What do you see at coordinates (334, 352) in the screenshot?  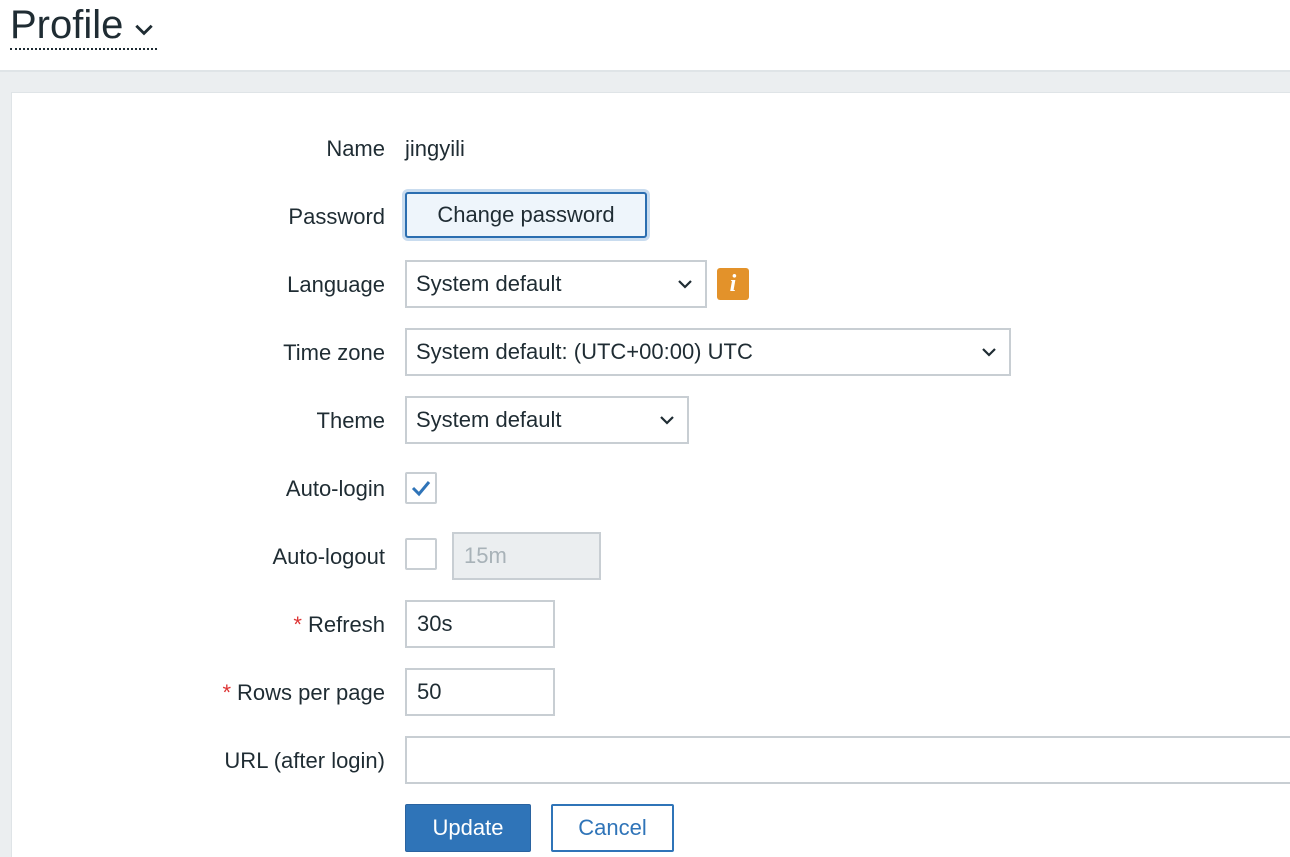 I see `timezone-label: Time zone` at bounding box center [334, 352].